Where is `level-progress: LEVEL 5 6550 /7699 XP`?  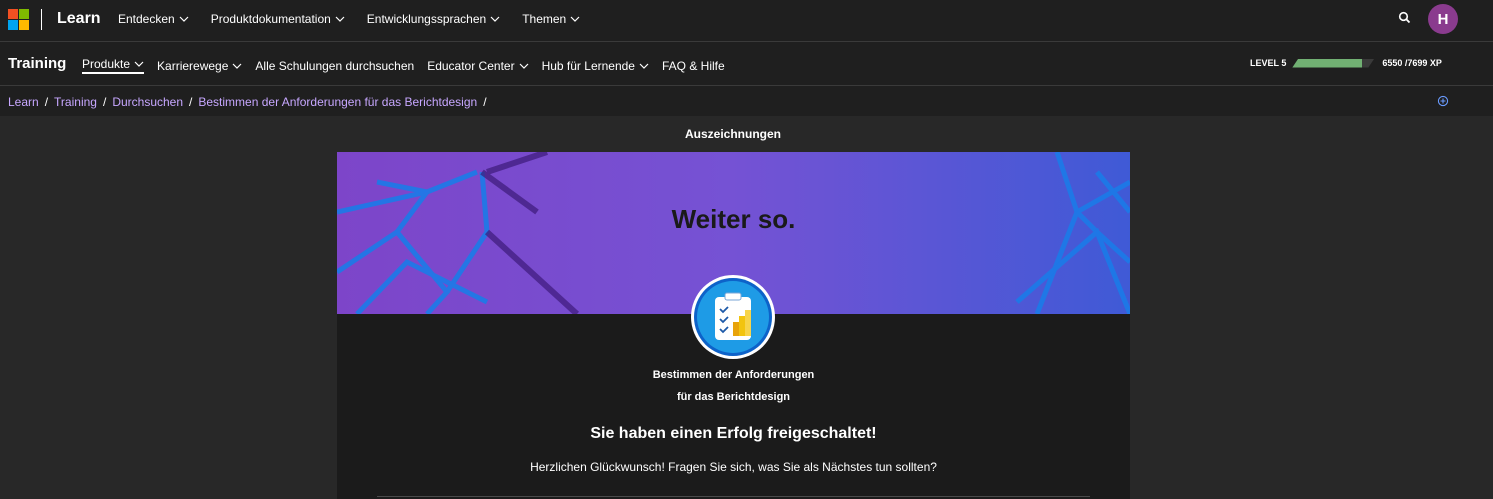 level-progress: LEVEL 5 6550 /7699 XP is located at coordinates (1346, 63).